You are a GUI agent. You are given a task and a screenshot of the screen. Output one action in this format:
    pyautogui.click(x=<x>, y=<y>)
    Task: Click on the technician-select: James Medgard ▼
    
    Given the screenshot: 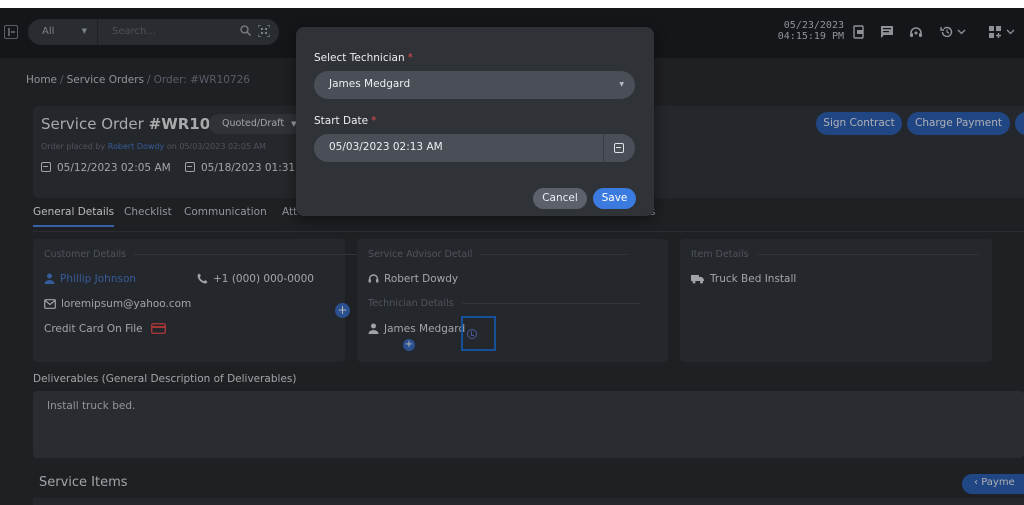 What is the action you would take?
    pyautogui.click(x=474, y=85)
    